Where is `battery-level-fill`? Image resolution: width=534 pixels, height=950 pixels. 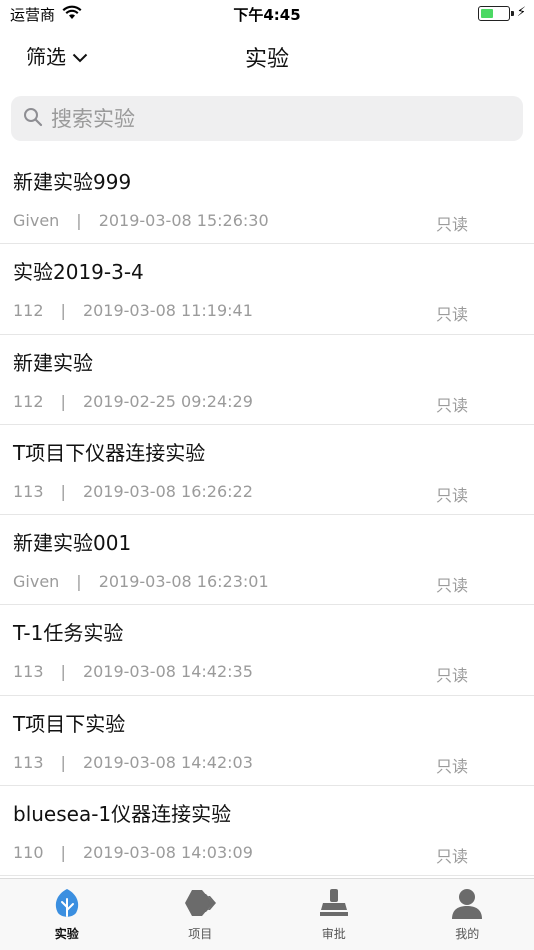 battery-level-fill is located at coordinates (487, 13).